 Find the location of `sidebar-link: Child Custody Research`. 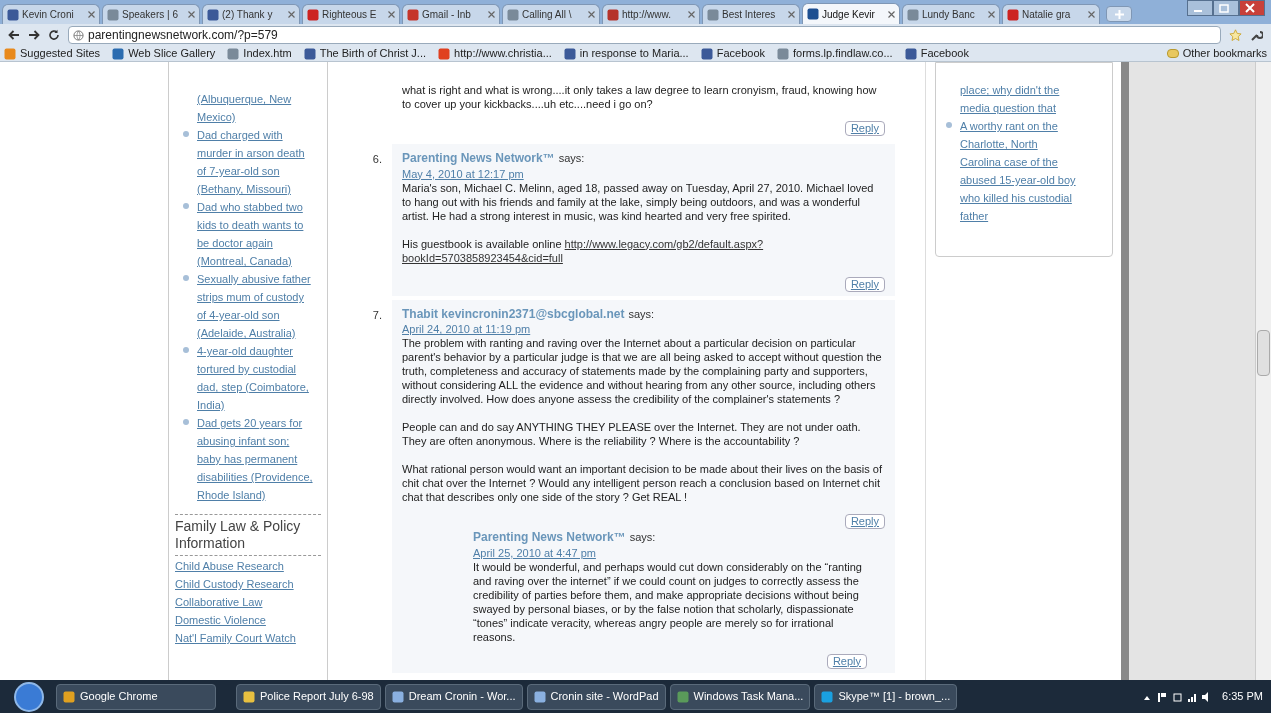

sidebar-link: Child Custody Research is located at coordinates (234, 584).